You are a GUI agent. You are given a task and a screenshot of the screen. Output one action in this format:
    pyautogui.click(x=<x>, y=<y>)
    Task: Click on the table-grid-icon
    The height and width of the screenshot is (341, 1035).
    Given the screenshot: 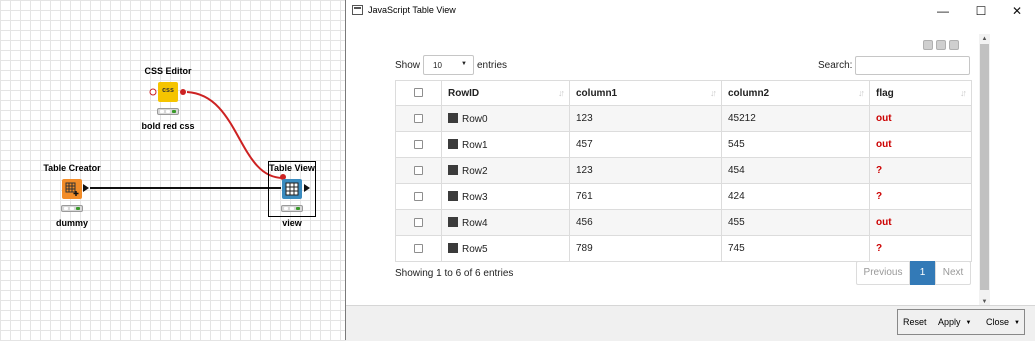 What is the action you would take?
    pyautogui.click(x=292, y=189)
    